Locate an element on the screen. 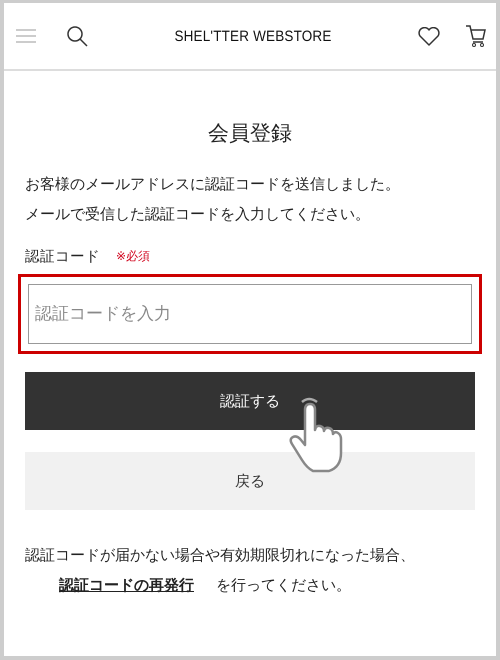 Image resolution: width=500 pixels, height=660 pixels. code-input-field: 認証コードを入力 is located at coordinates (250, 314).